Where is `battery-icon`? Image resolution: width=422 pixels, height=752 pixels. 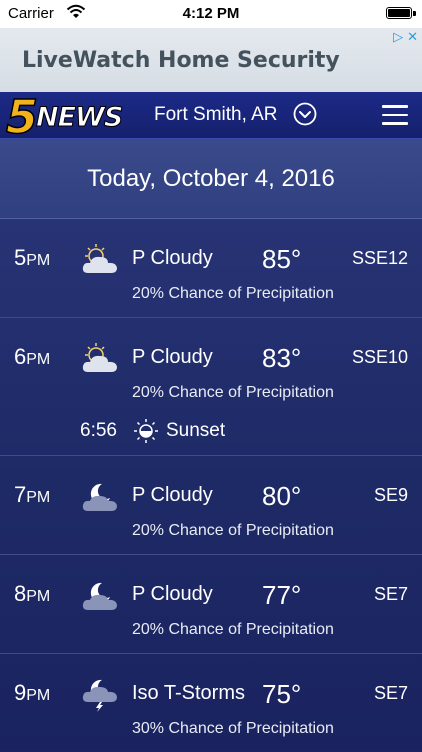
battery-icon is located at coordinates (399, 13).